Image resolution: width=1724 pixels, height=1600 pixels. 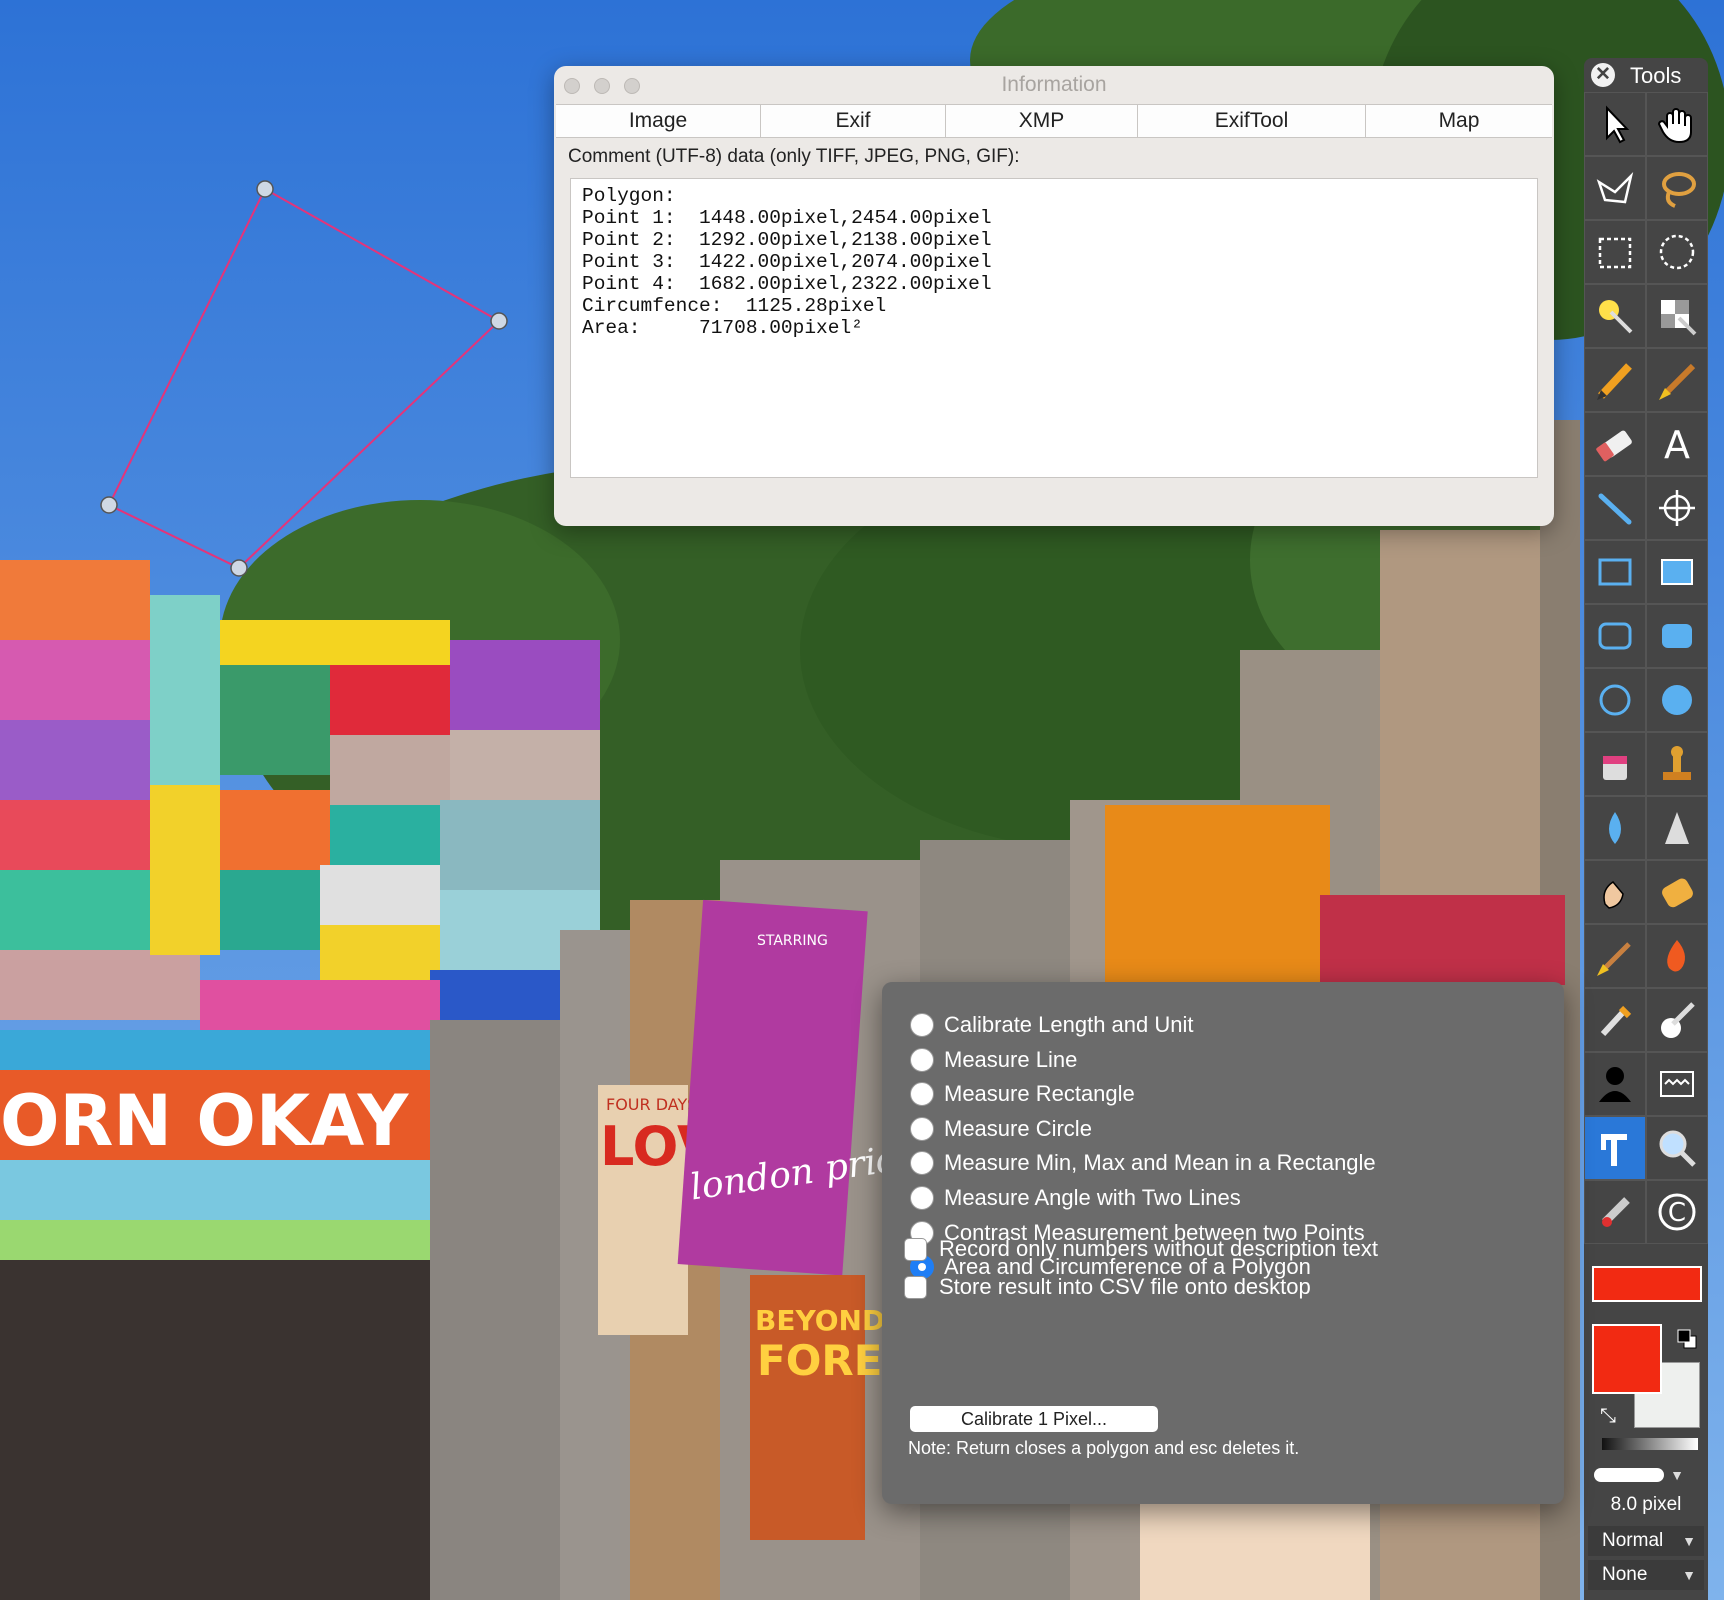 What do you see at coordinates (1615, 636) in the screenshot?
I see `tool-rounded-rect` at bounding box center [1615, 636].